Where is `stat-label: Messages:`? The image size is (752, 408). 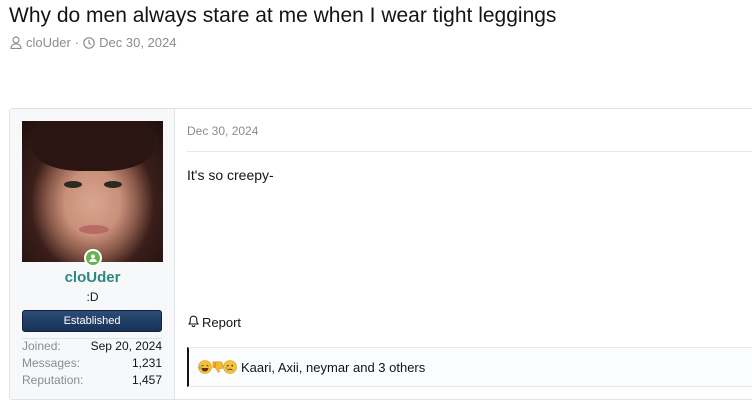 stat-label: Messages: is located at coordinates (51, 363).